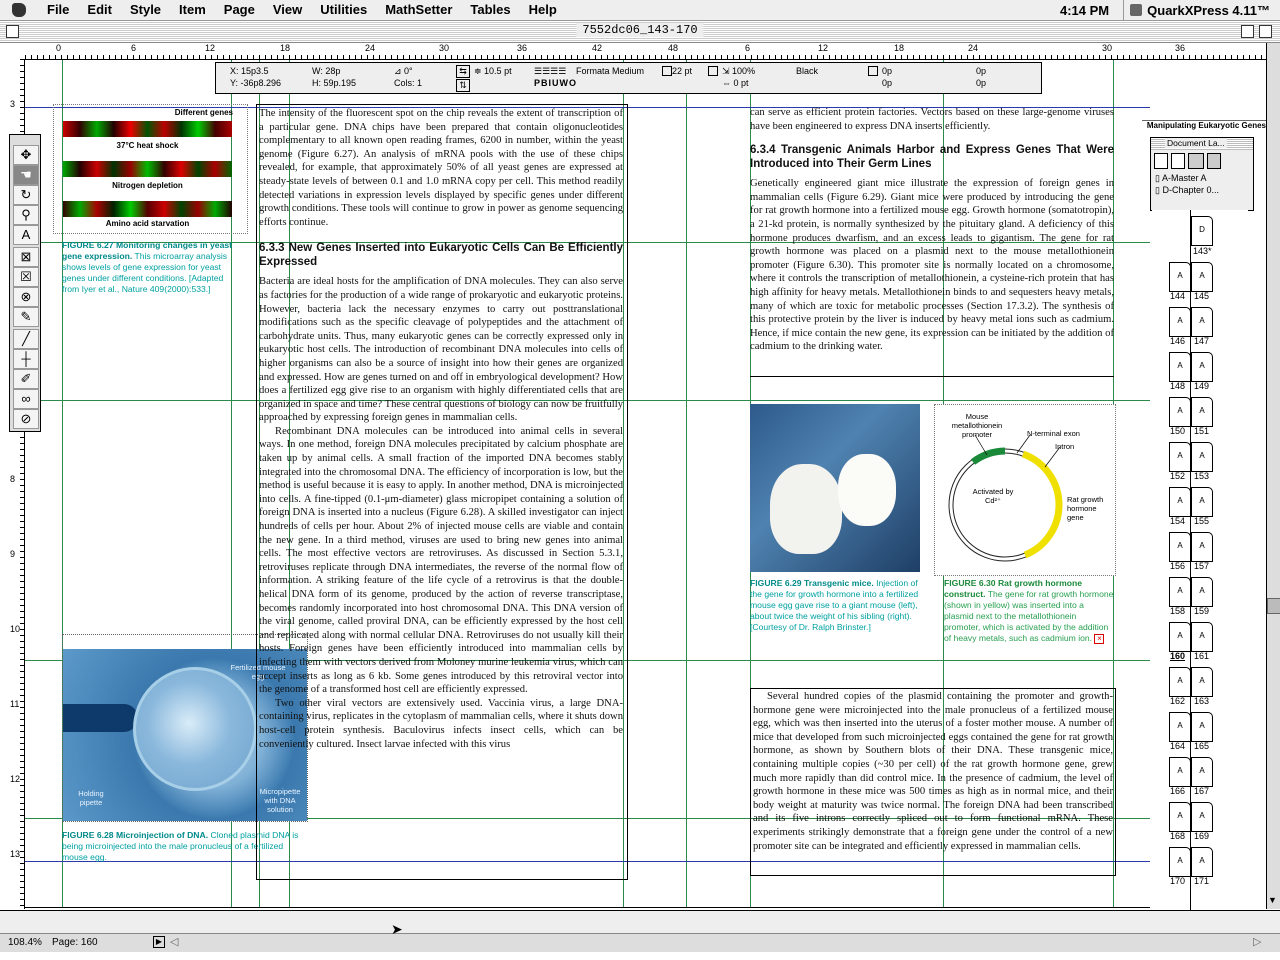 This screenshot has height=960, width=1280. Describe the element at coordinates (192, 10) in the screenshot. I see `menu-item: Item` at that location.